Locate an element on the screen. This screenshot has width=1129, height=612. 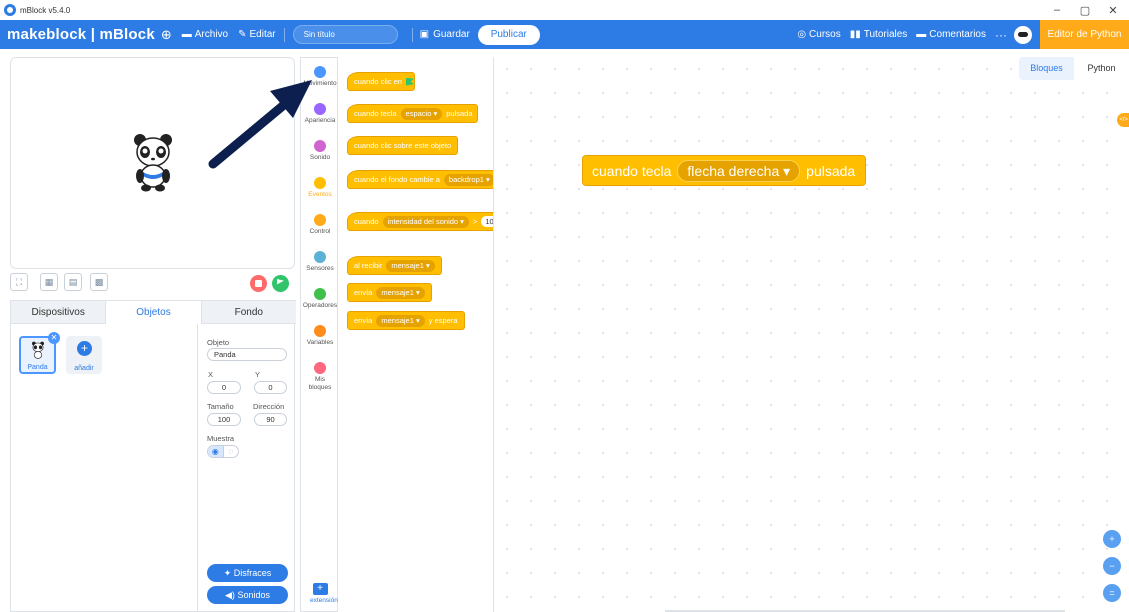
block-when-receive: al recibir mensaje1 ▾ is located at coordinates (394, 263).